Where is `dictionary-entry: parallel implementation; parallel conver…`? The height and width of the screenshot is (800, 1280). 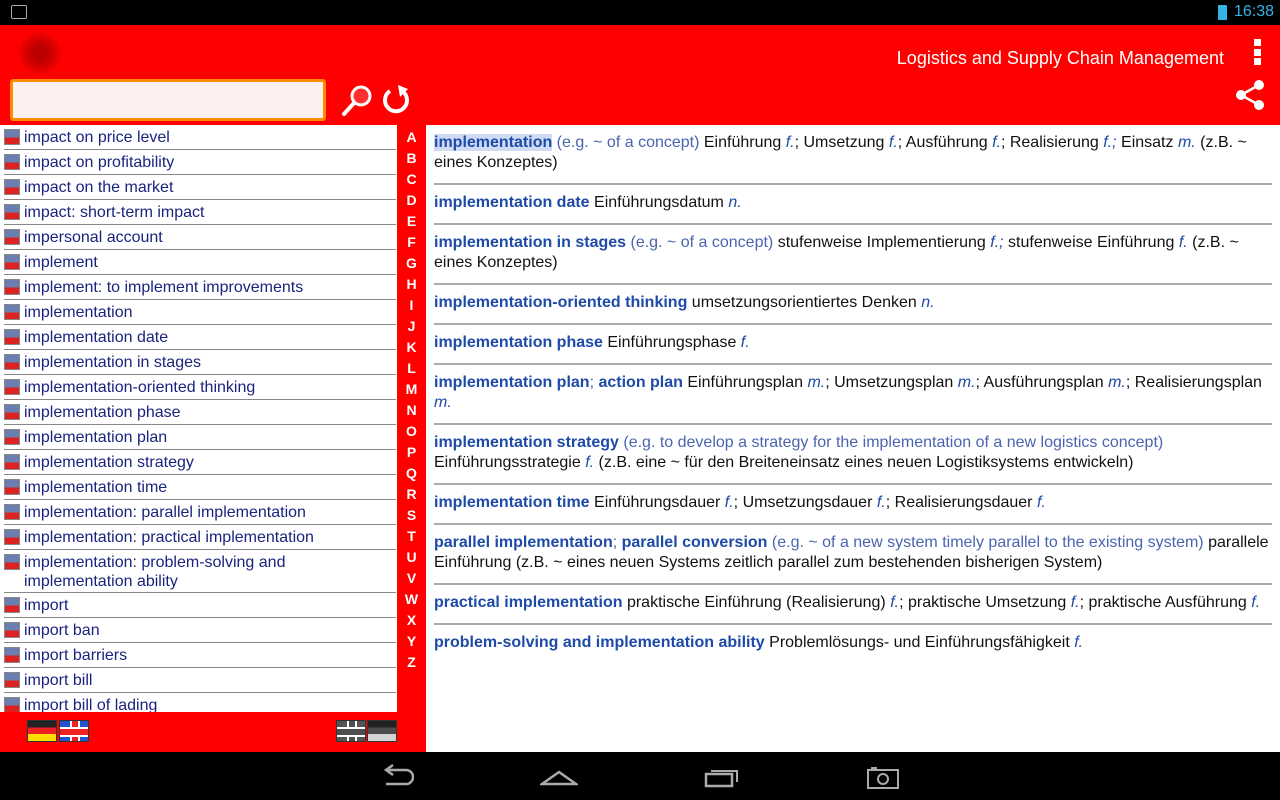 dictionary-entry: parallel implementation; parallel conver… is located at coordinates (853, 555).